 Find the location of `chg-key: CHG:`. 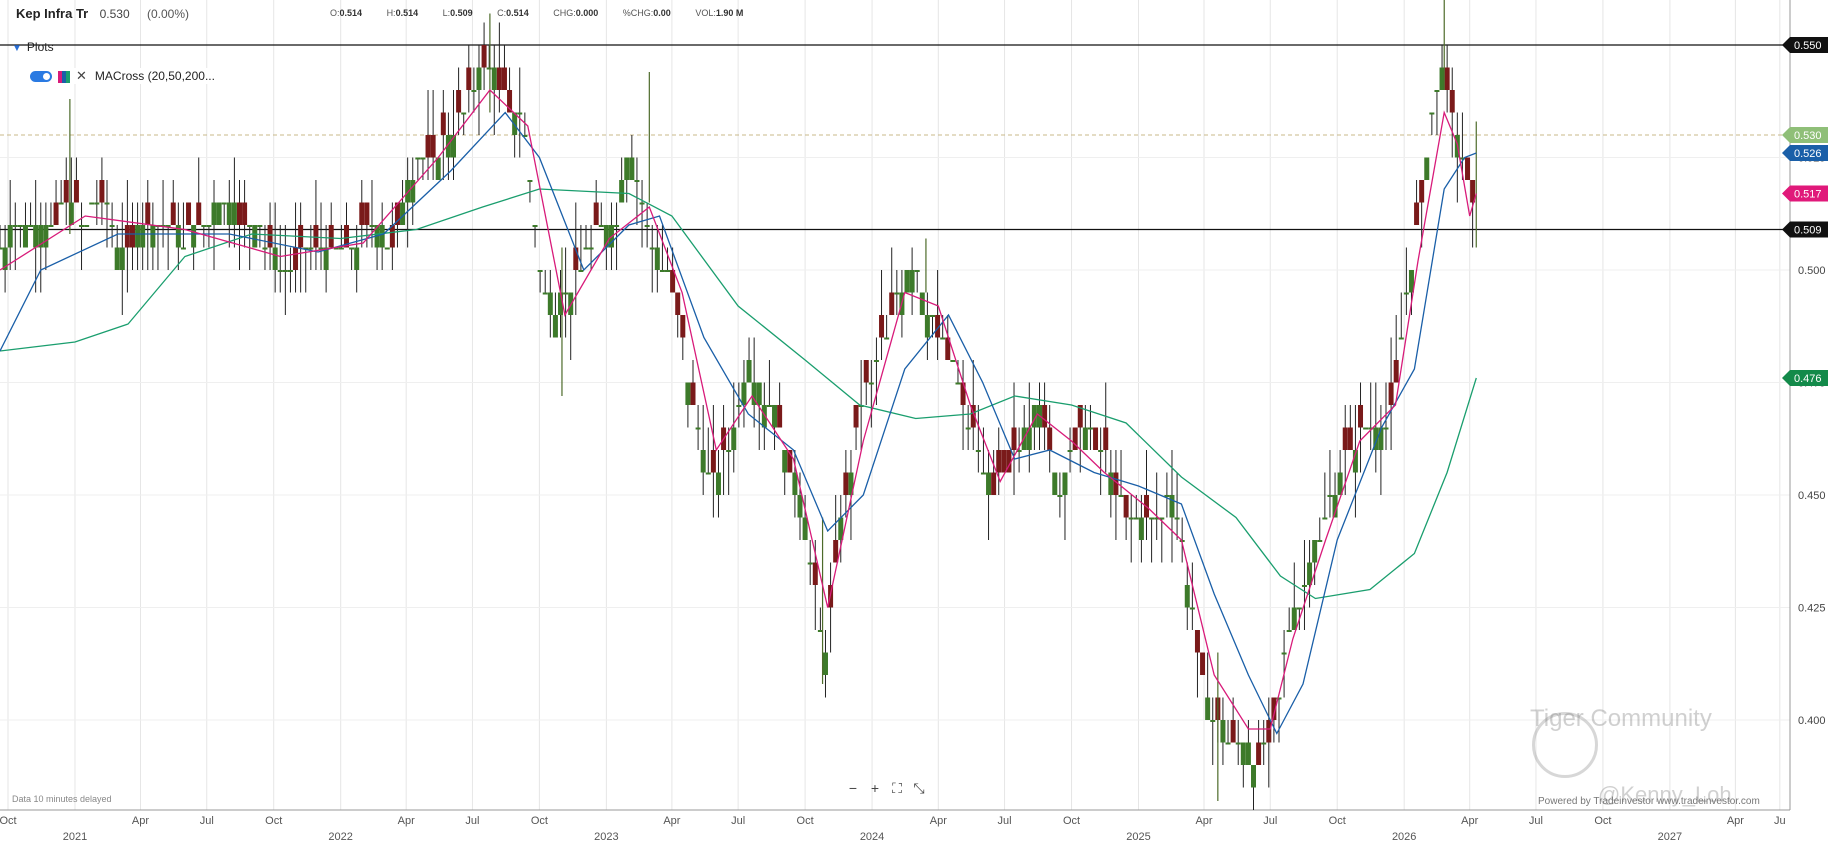

chg-key: CHG: is located at coordinates (564, 13).